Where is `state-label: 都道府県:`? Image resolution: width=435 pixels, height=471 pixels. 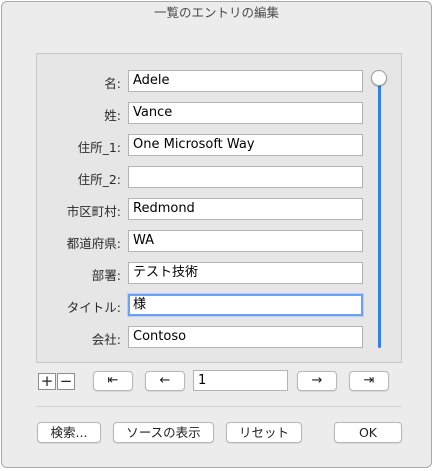
state-label: 都道府県: is located at coordinates (93, 243).